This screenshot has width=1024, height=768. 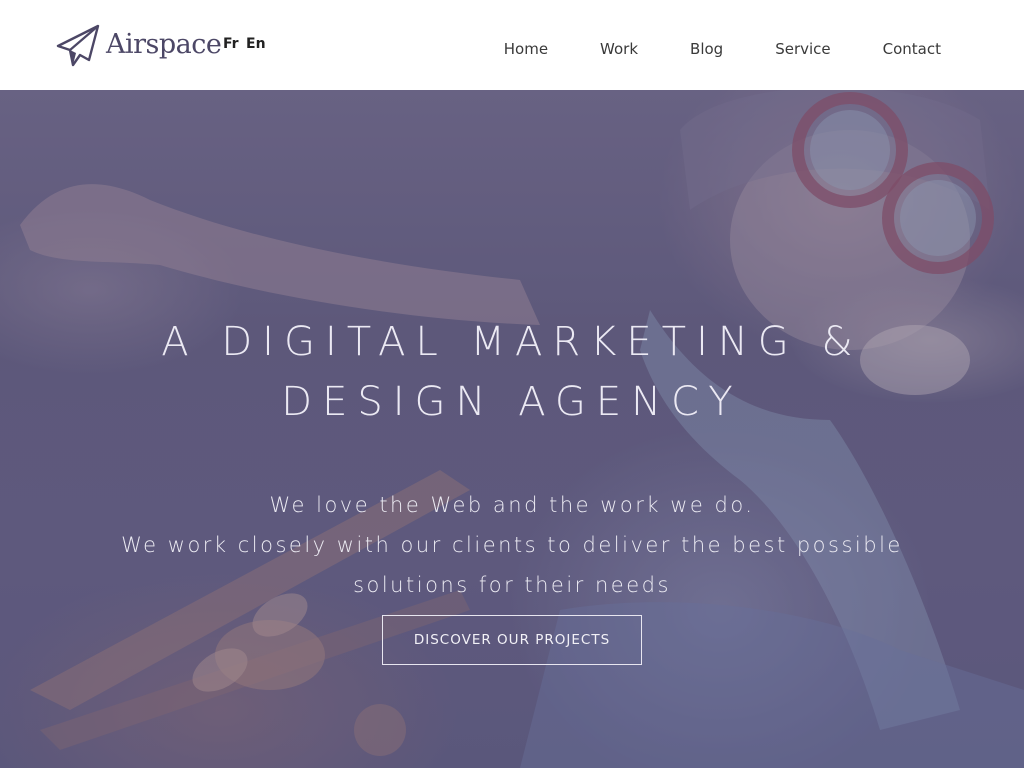 I want to click on discover-projects-button: DISCOVER OUR PROJECTS, so click(x=512, y=640).